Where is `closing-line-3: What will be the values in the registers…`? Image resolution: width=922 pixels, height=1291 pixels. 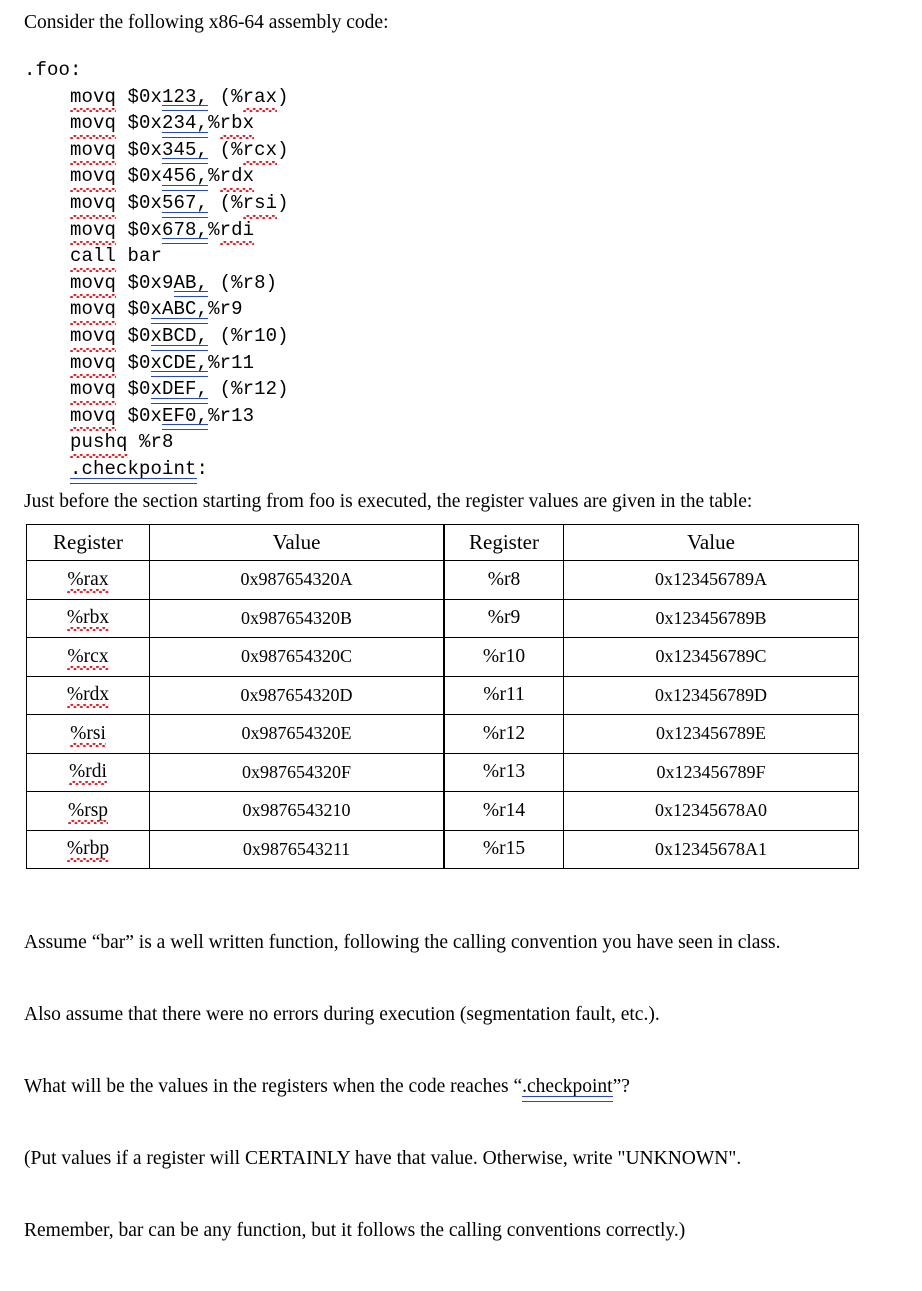
closing-line-3: What will be the values in the registers… is located at coordinates (402, 1088).